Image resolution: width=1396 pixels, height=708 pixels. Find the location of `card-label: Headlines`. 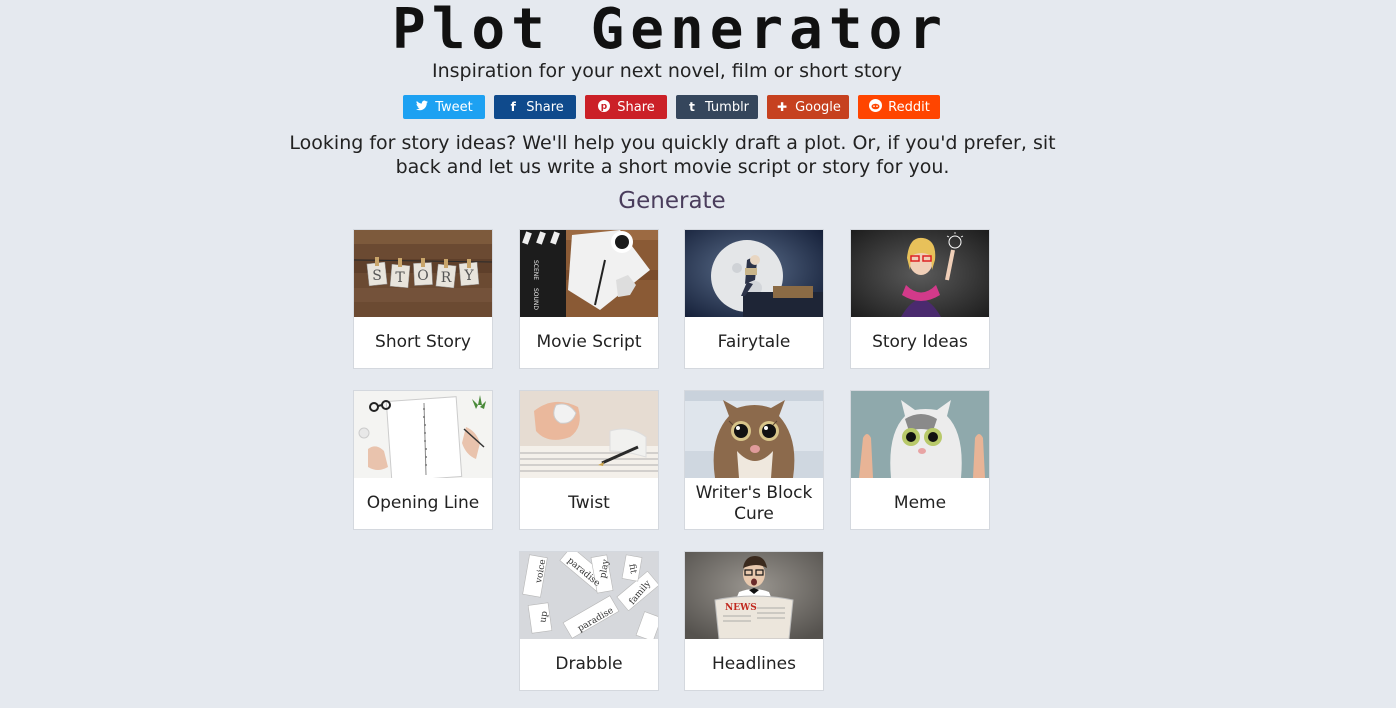

card-label: Headlines is located at coordinates (754, 664).